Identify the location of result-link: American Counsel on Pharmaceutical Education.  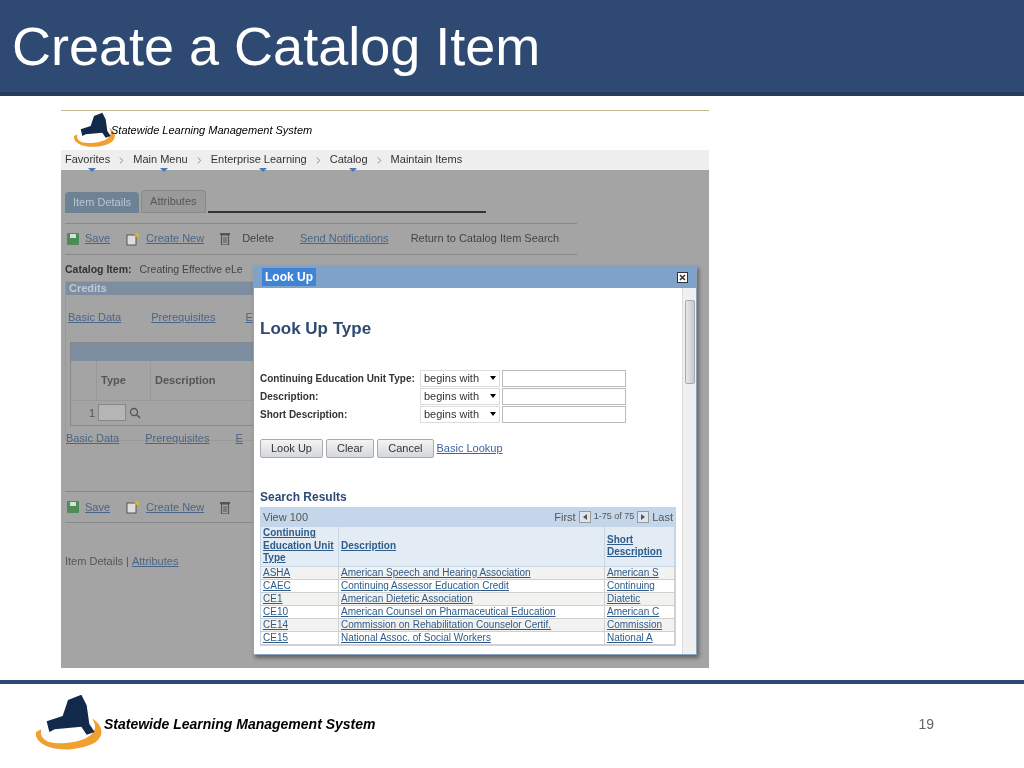
(448, 611).